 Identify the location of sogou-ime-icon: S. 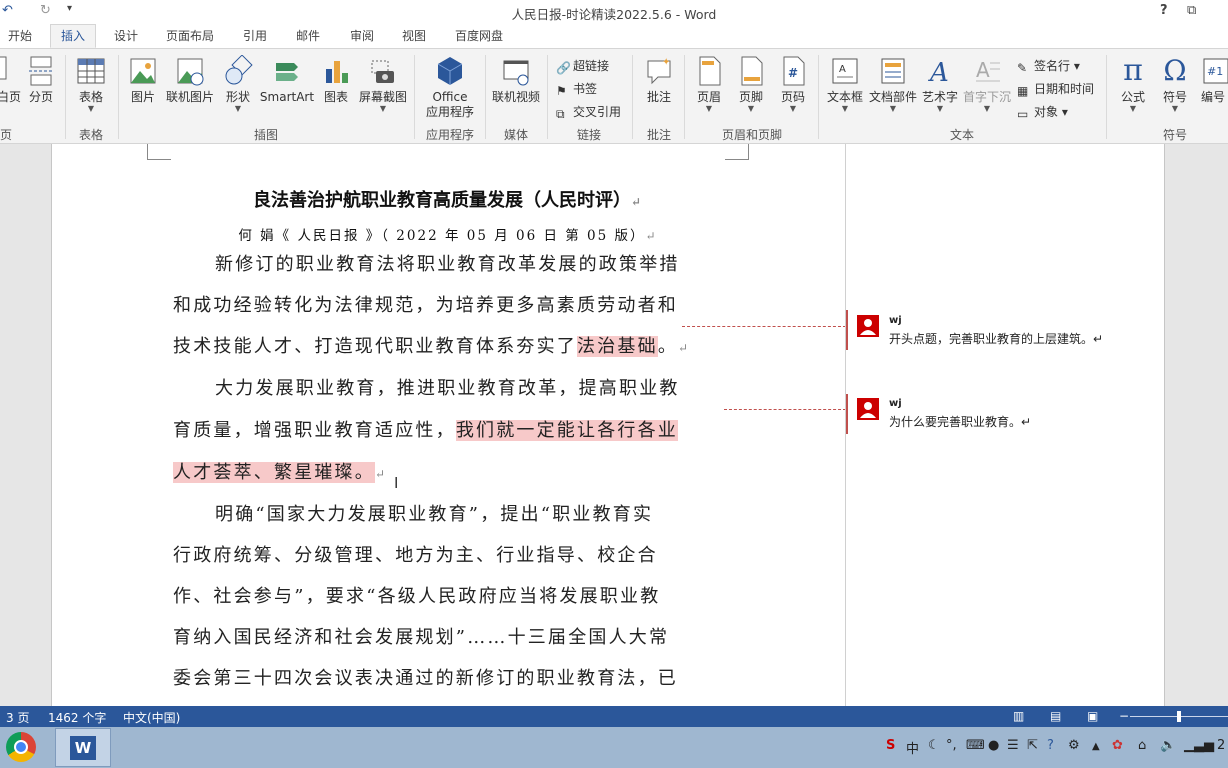
(890, 745).